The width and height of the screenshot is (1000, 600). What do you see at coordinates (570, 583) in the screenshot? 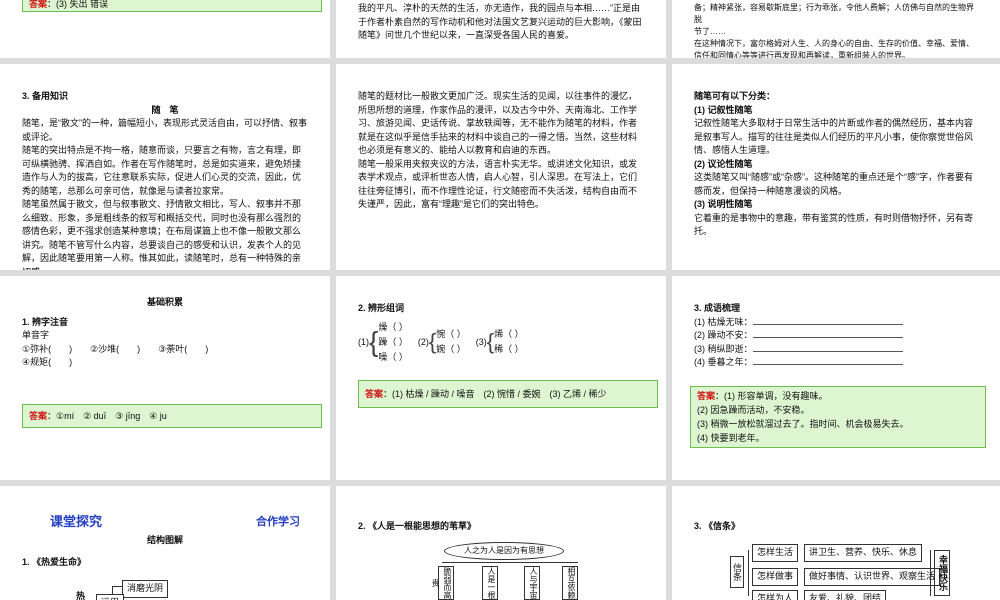
I see `arrow-box: 相互依赖` at bounding box center [570, 583].